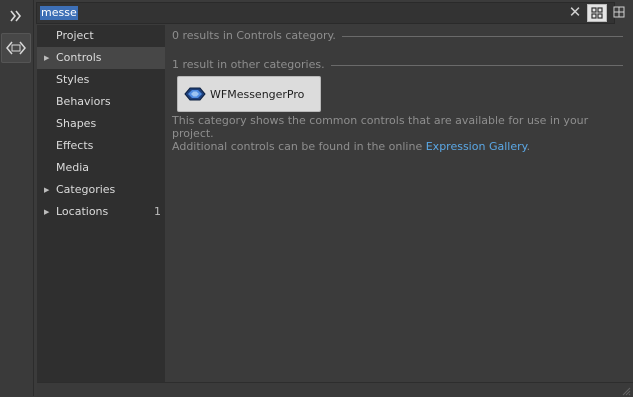 This screenshot has height=397, width=633. I want to click on sidebar-item-effects: Effects, so click(101, 146).